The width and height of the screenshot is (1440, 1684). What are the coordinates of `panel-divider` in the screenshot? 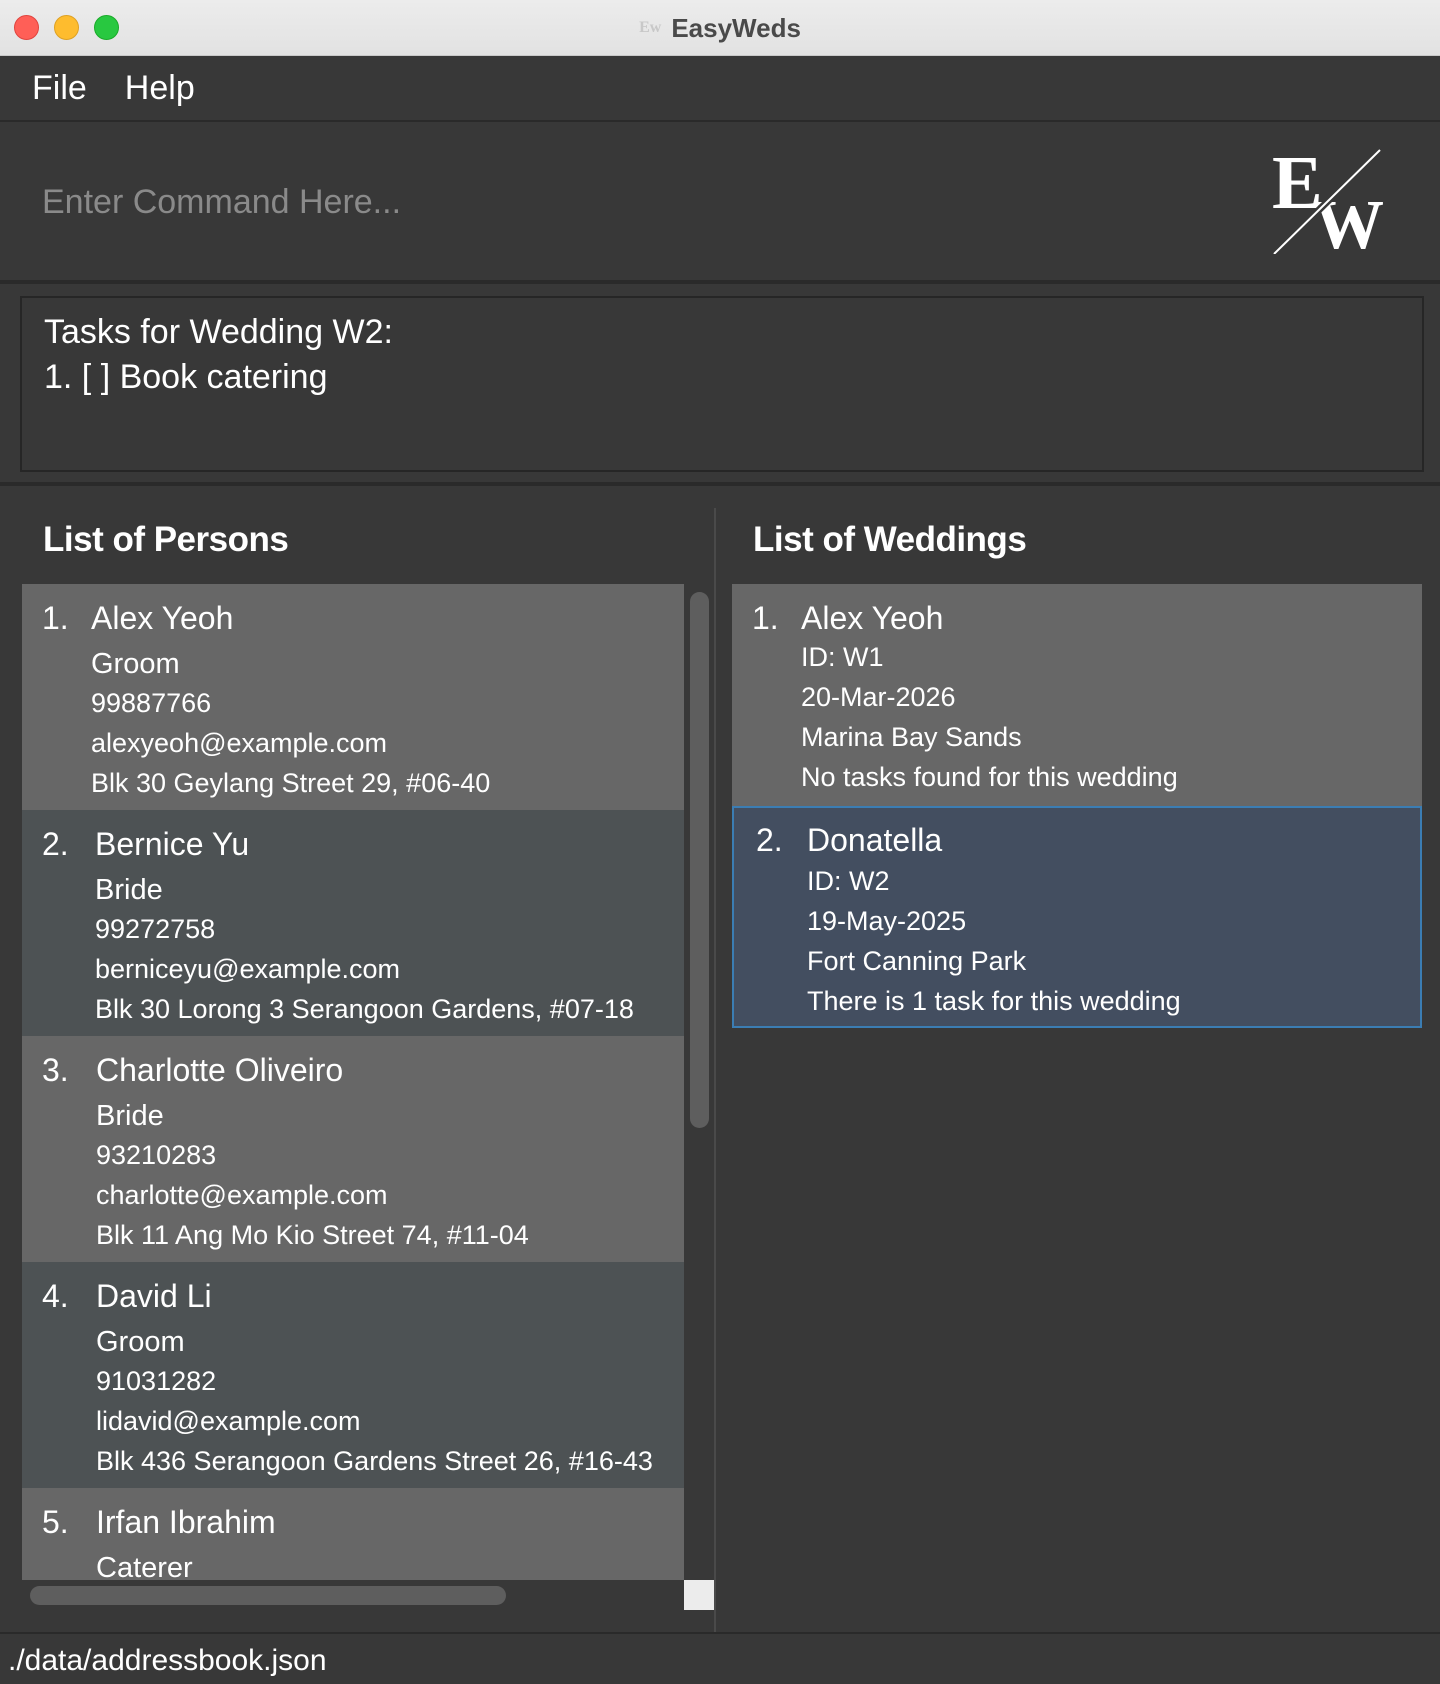 It's located at (715, 1070).